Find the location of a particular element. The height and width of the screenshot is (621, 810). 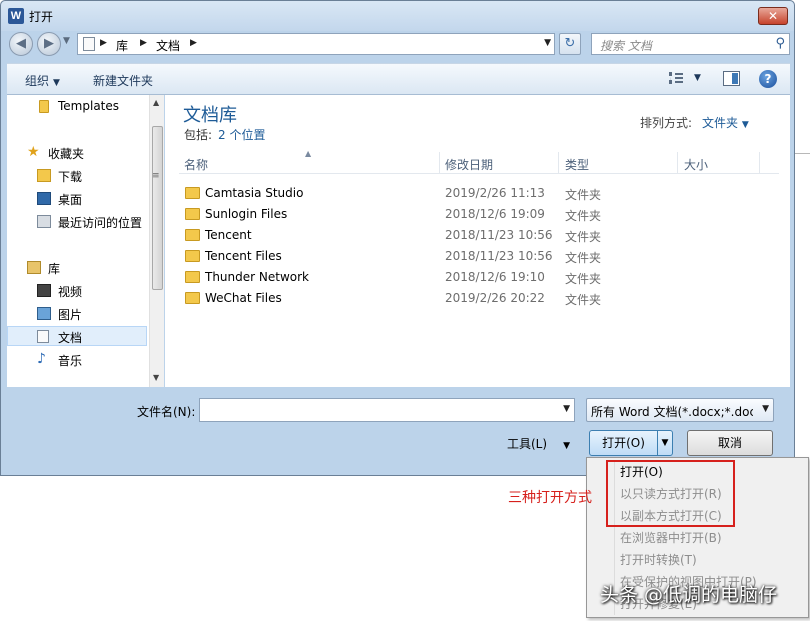

sidebar-item-favorites: ★ 收藏夹 is located at coordinates (77, 153).